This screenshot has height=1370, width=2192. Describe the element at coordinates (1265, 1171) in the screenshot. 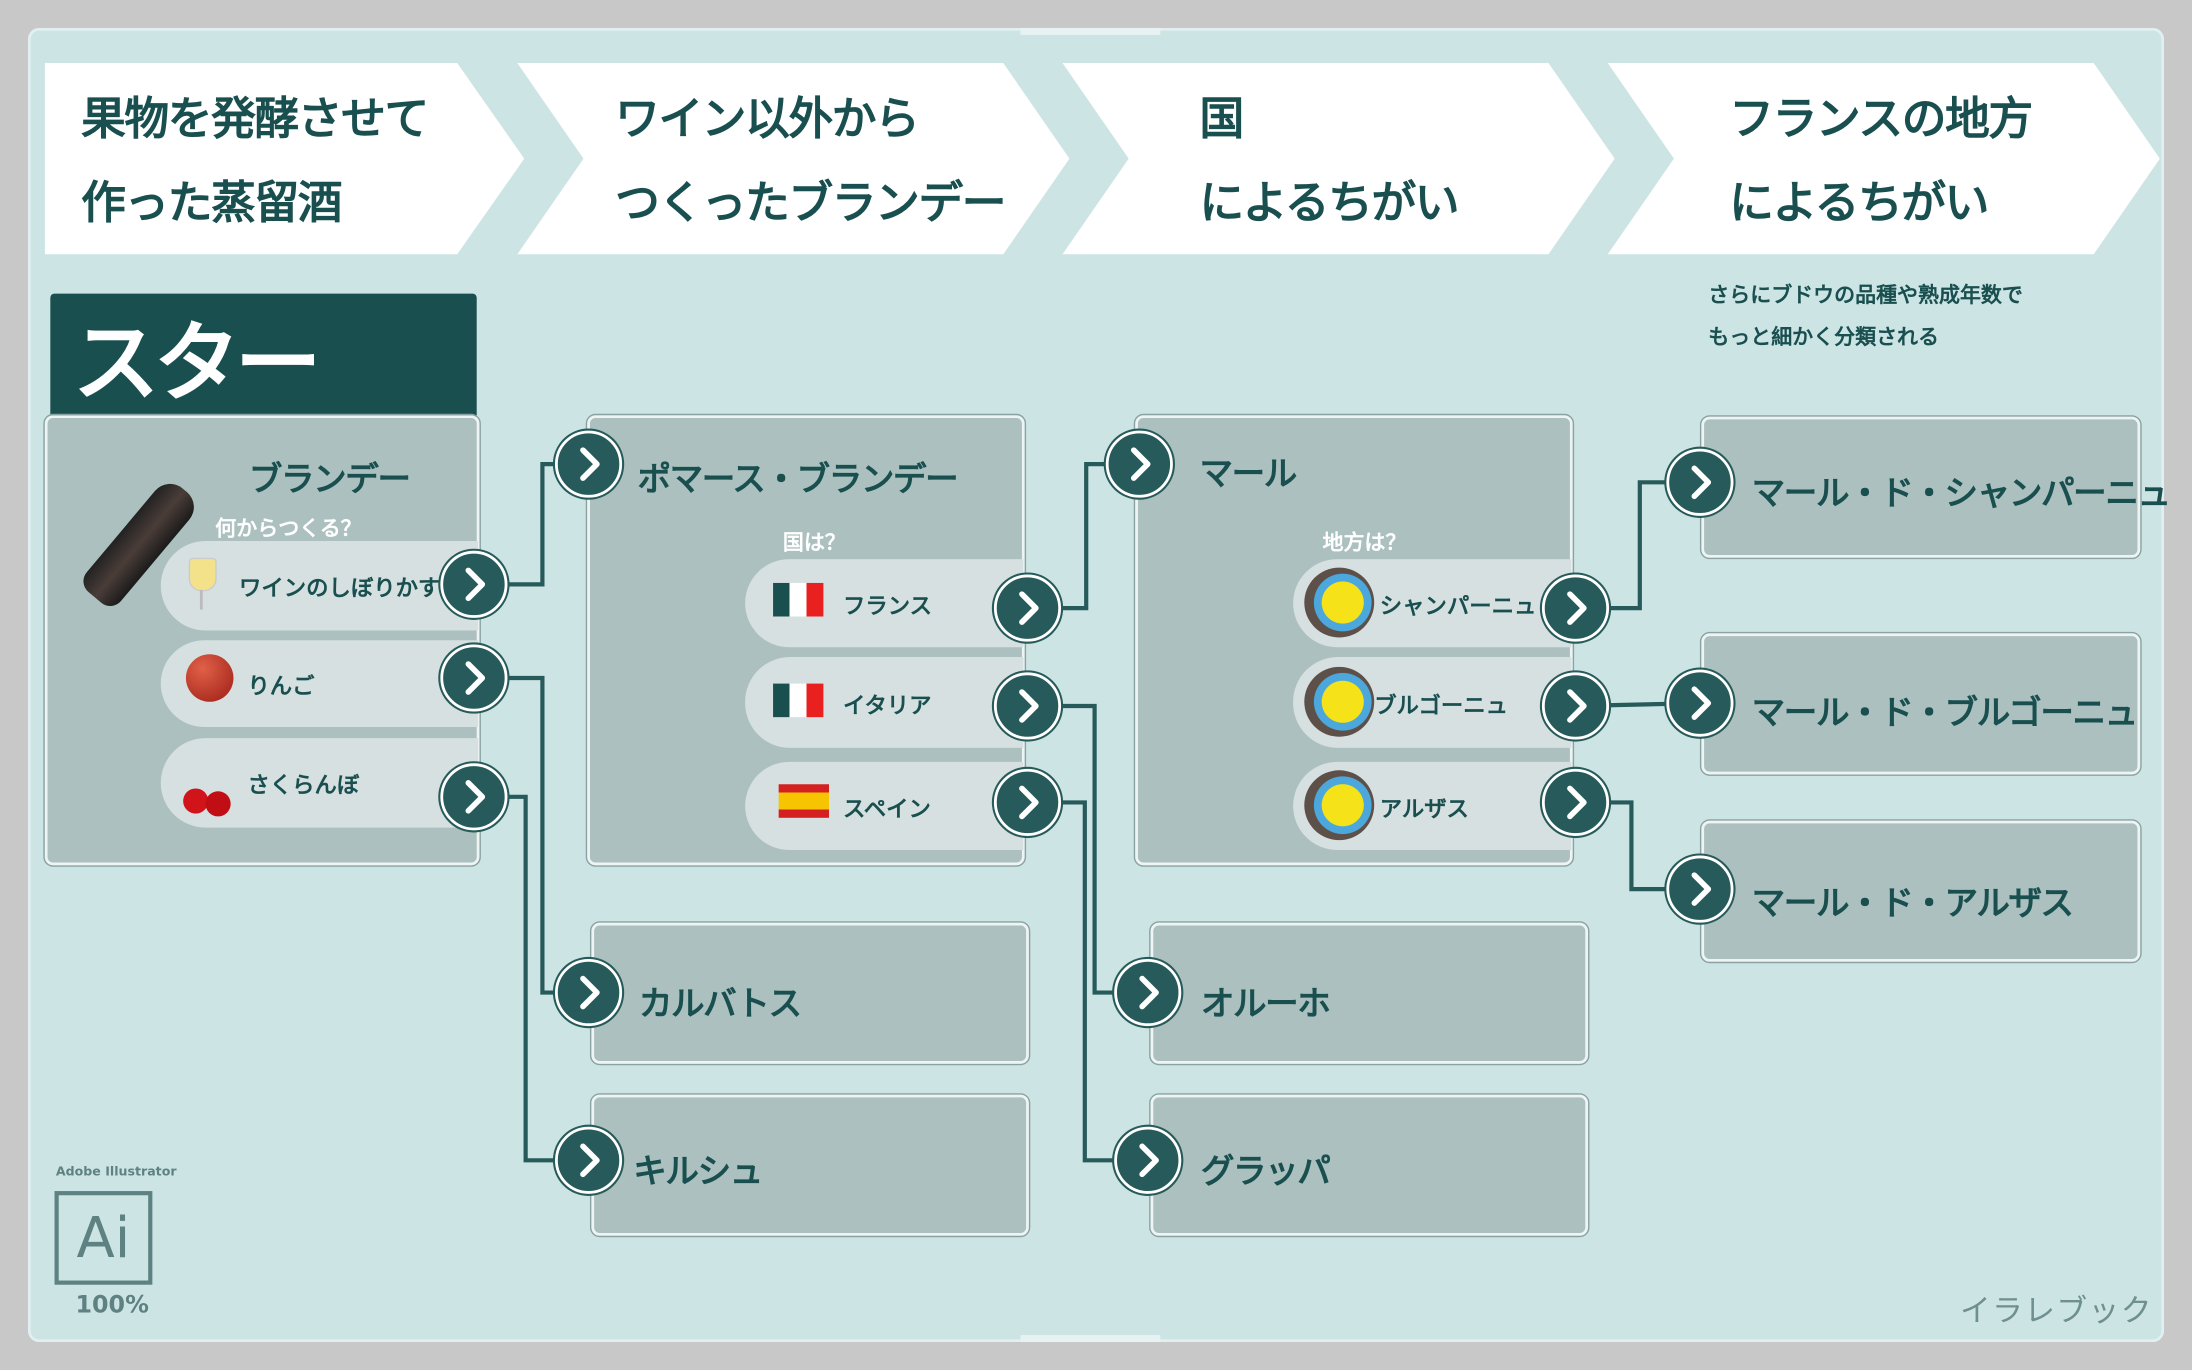

I see `grappa-title: グラッパ` at that location.